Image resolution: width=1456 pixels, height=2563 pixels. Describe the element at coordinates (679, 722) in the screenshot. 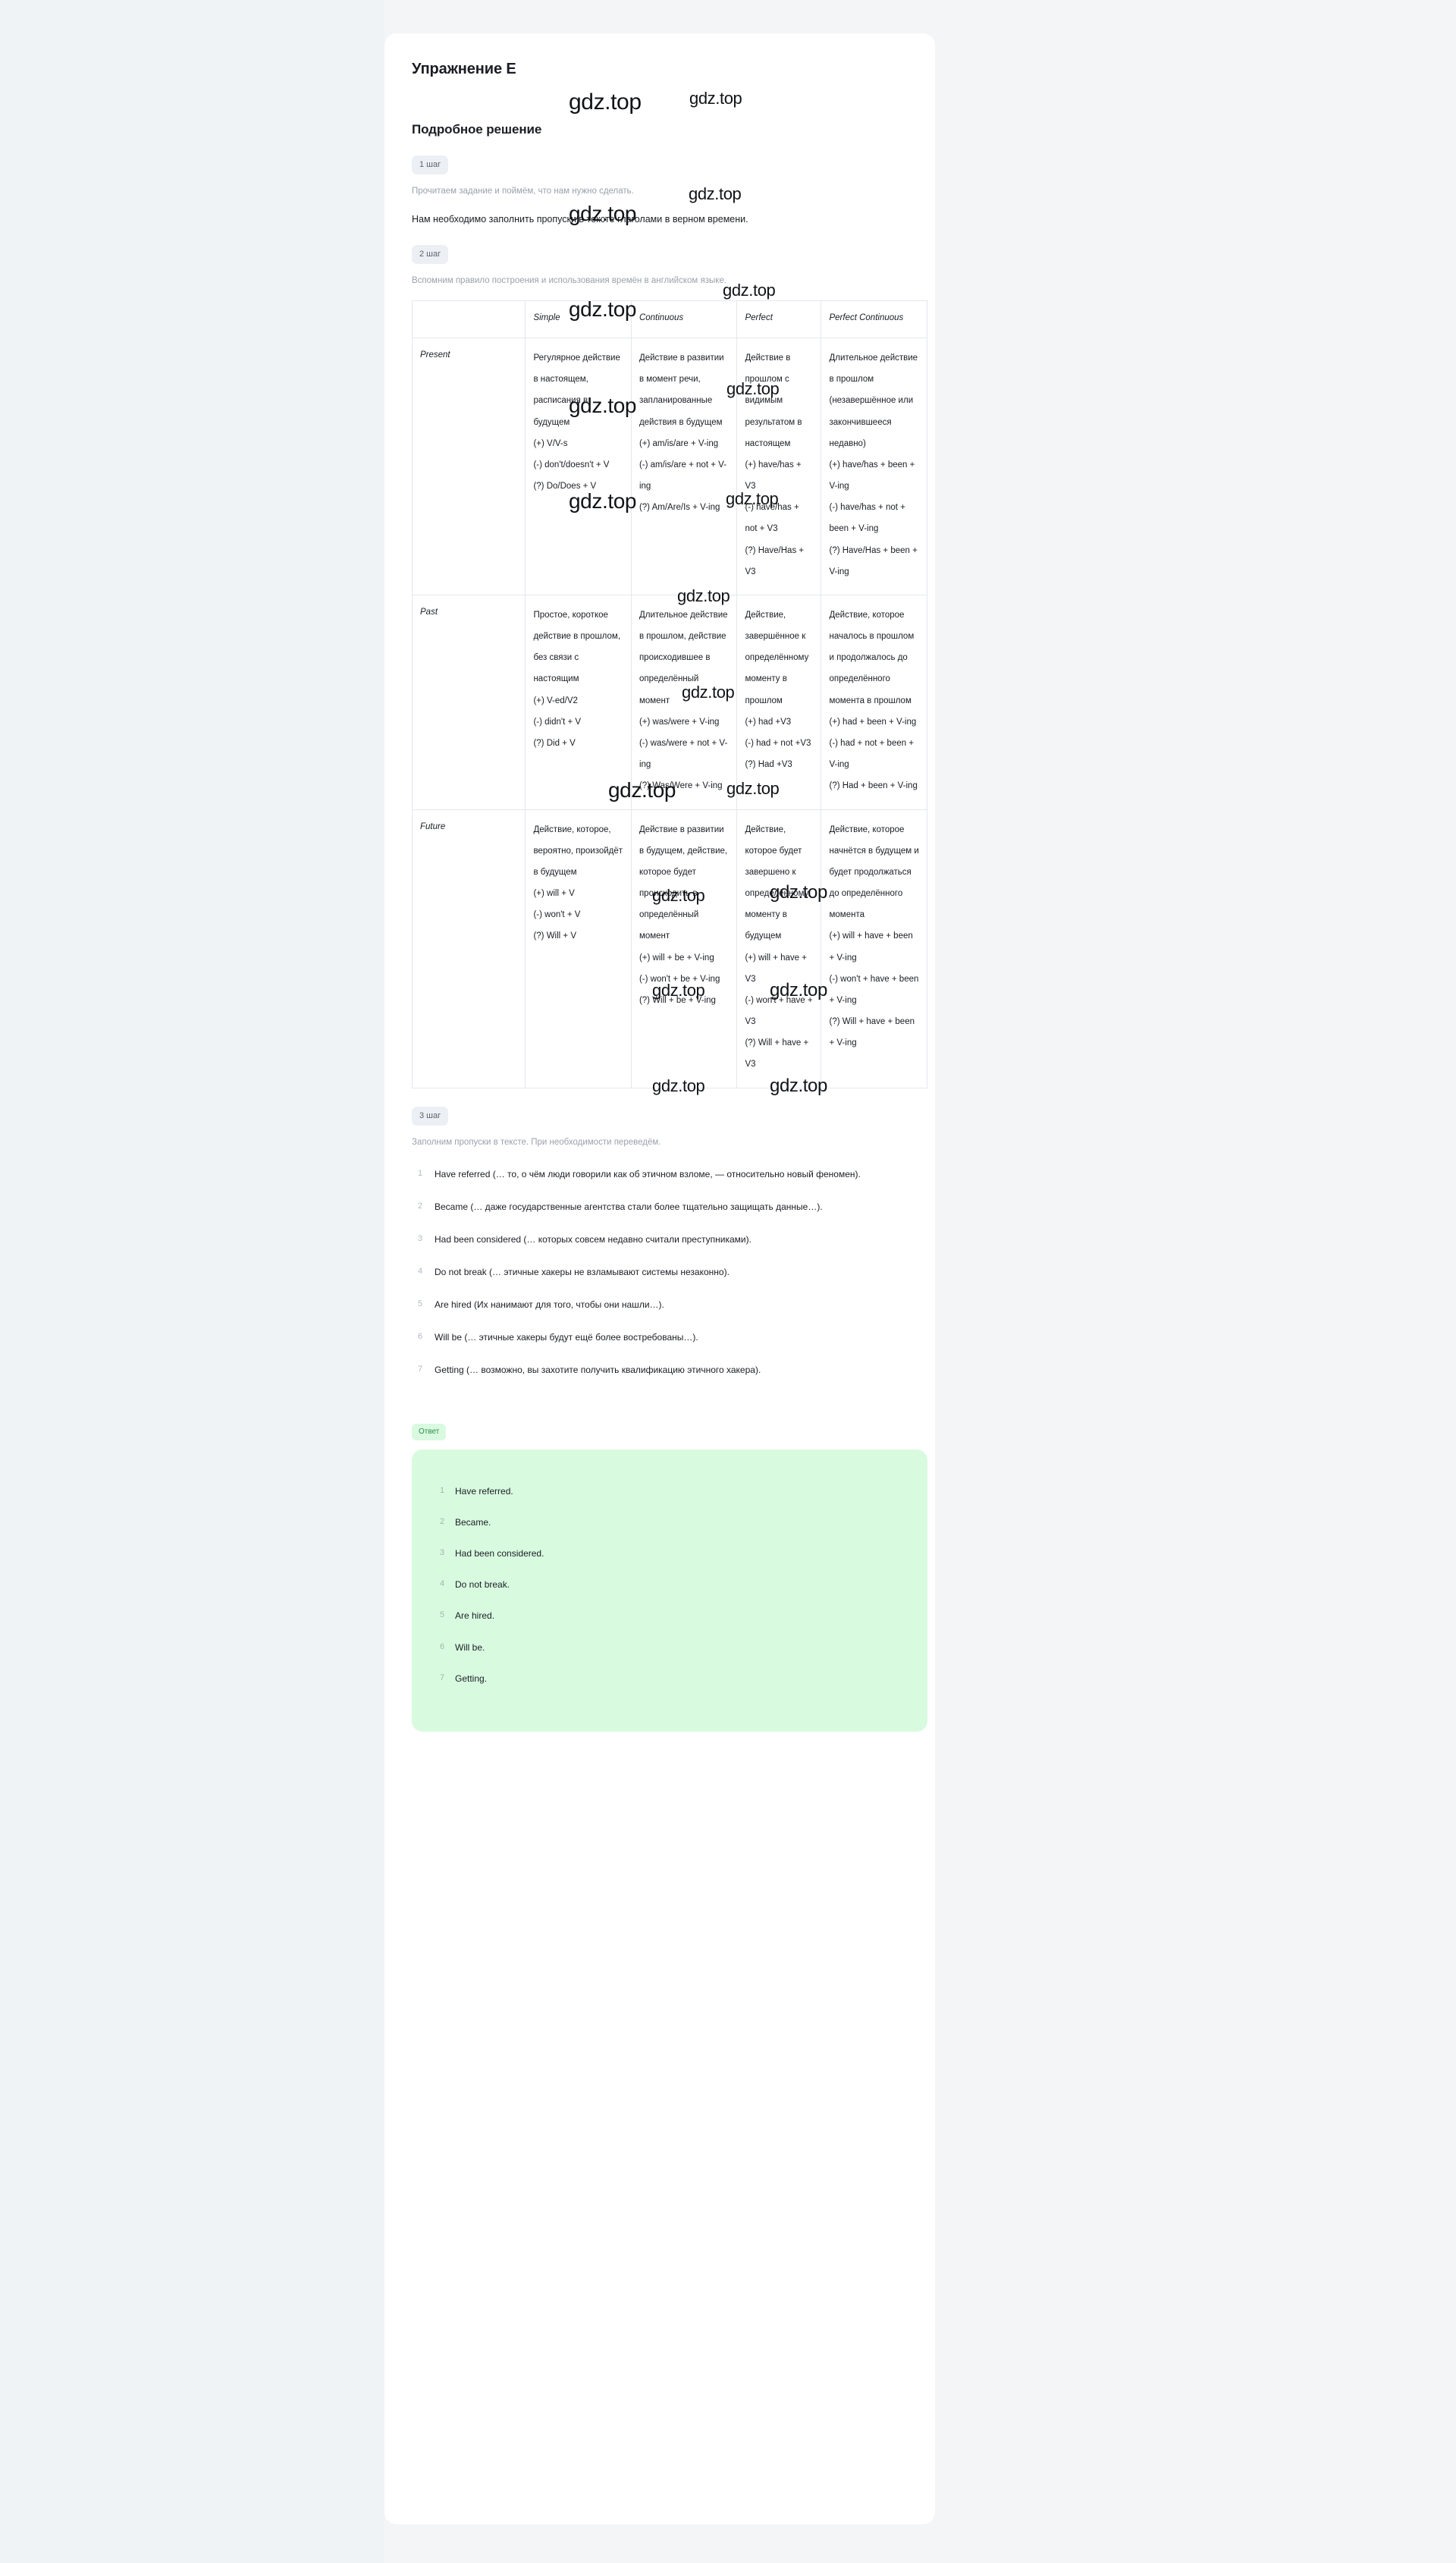

I see `table-cell-line: (+) was/were + V-ing` at that location.